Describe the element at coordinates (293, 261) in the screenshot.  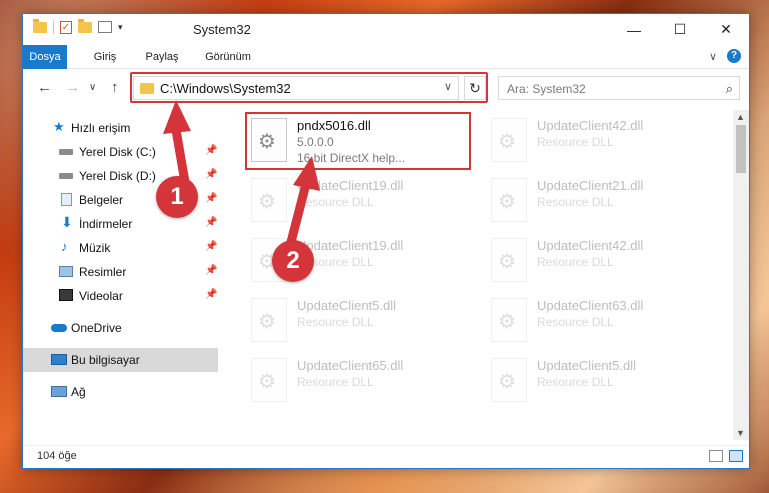
I see `step-2-badge: 2` at that location.